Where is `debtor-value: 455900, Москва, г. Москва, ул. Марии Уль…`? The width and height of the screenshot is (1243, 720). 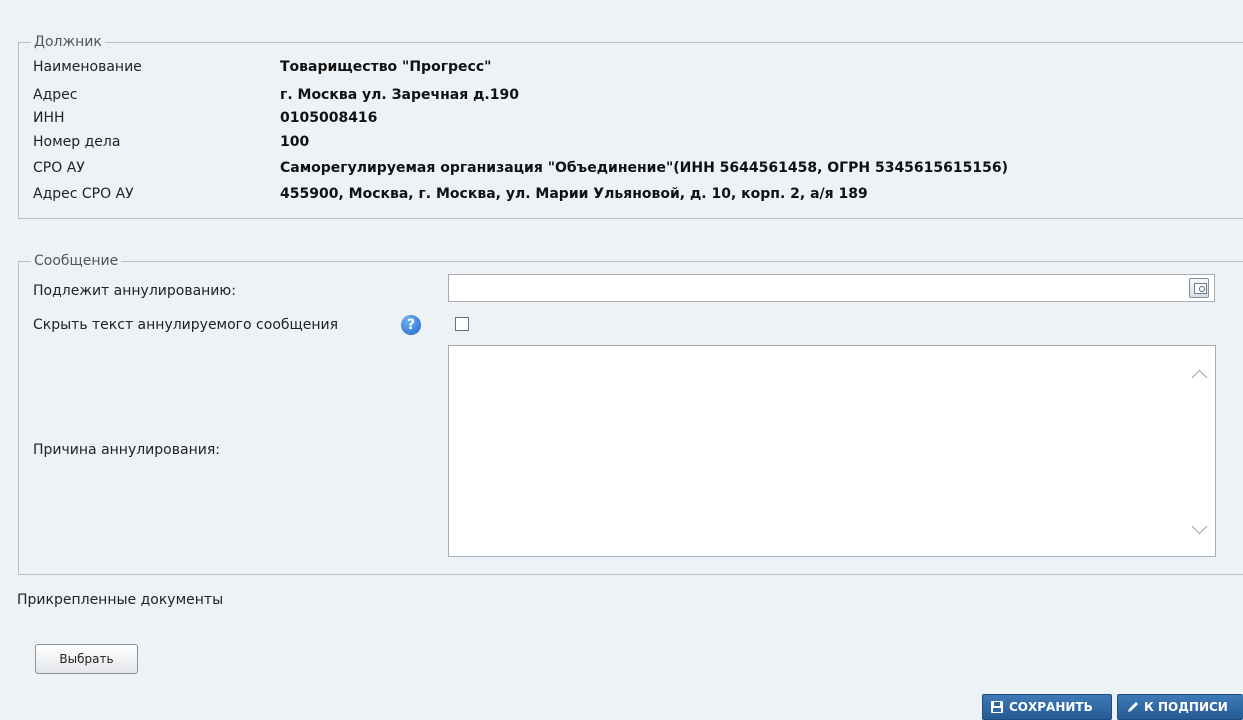 debtor-value: 455900, Москва, г. Москва, ул. Марии Уль… is located at coordinates (574, 194).